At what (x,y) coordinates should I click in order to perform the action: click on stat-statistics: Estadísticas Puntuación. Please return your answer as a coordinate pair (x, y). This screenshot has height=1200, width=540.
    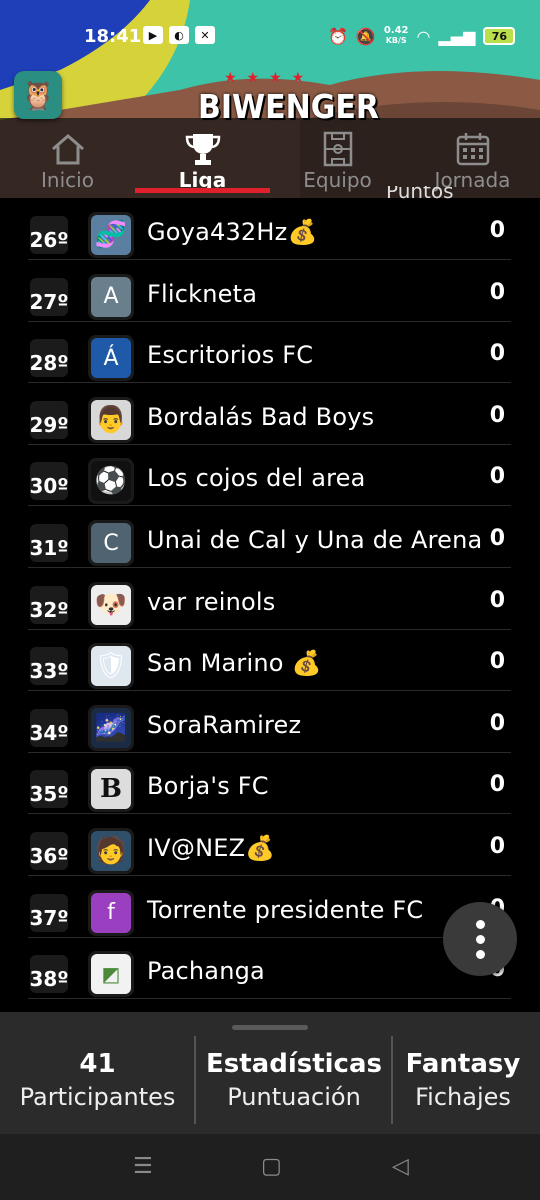
    Looking at the image, I should click on (294, 1088).